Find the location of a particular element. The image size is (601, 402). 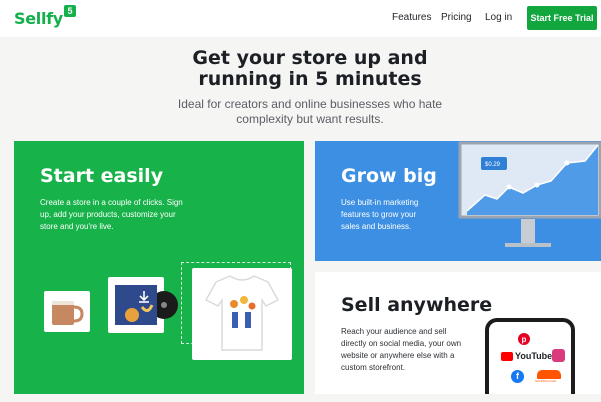

nav-link-features: Features is located at coordinates (411, 17).